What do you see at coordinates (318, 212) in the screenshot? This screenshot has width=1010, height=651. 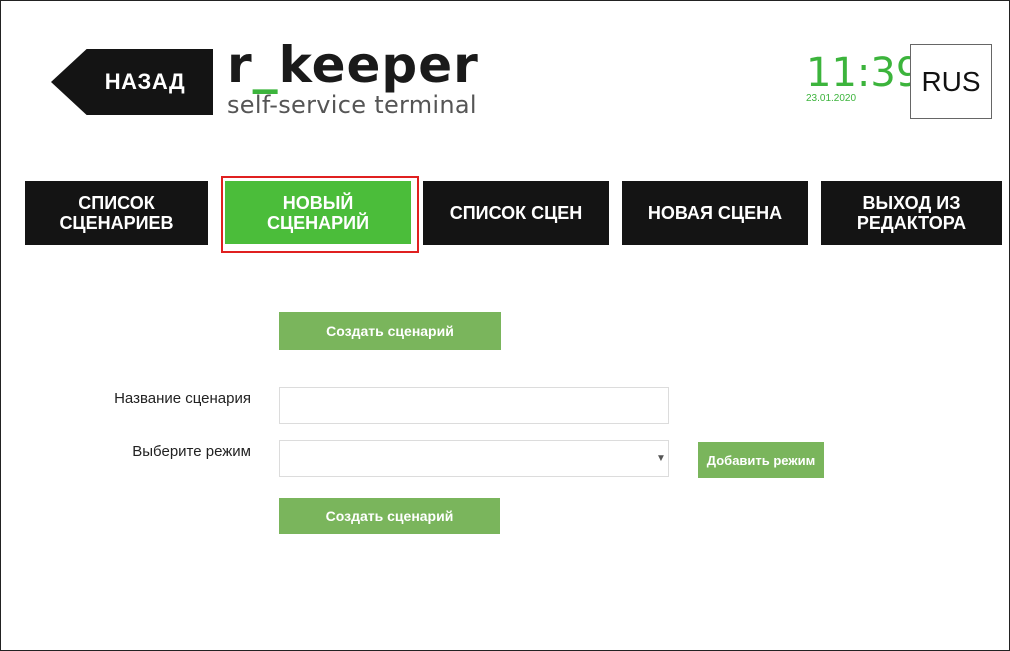 I see `tab-new-scenario: НОВЫЙ СЦЕНАРИЙ` at bounding box center [318, 212].